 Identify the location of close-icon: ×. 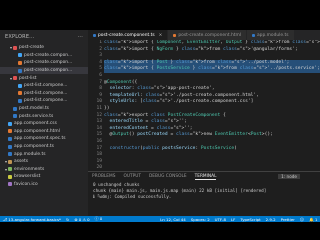
(161, 35).